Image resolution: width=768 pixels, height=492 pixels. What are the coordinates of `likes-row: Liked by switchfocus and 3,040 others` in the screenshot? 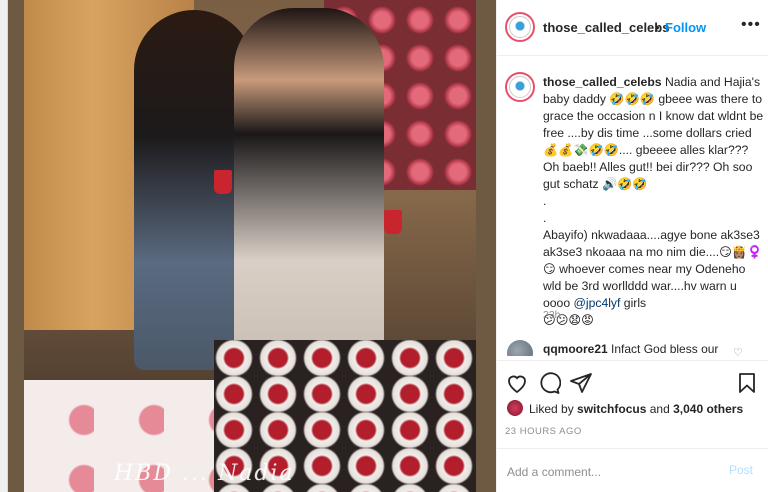 It's located at (632, 409).